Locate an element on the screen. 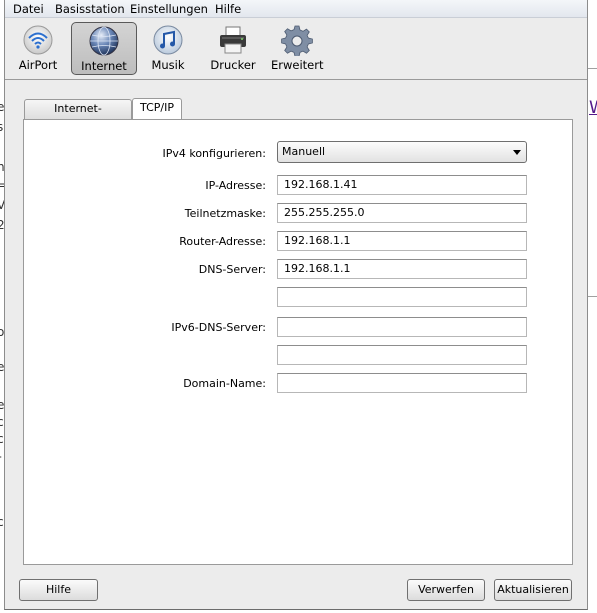 This screenshot has width=597, height=613. ipv4-config-select: Manuell is located at coordinates (402, 152).